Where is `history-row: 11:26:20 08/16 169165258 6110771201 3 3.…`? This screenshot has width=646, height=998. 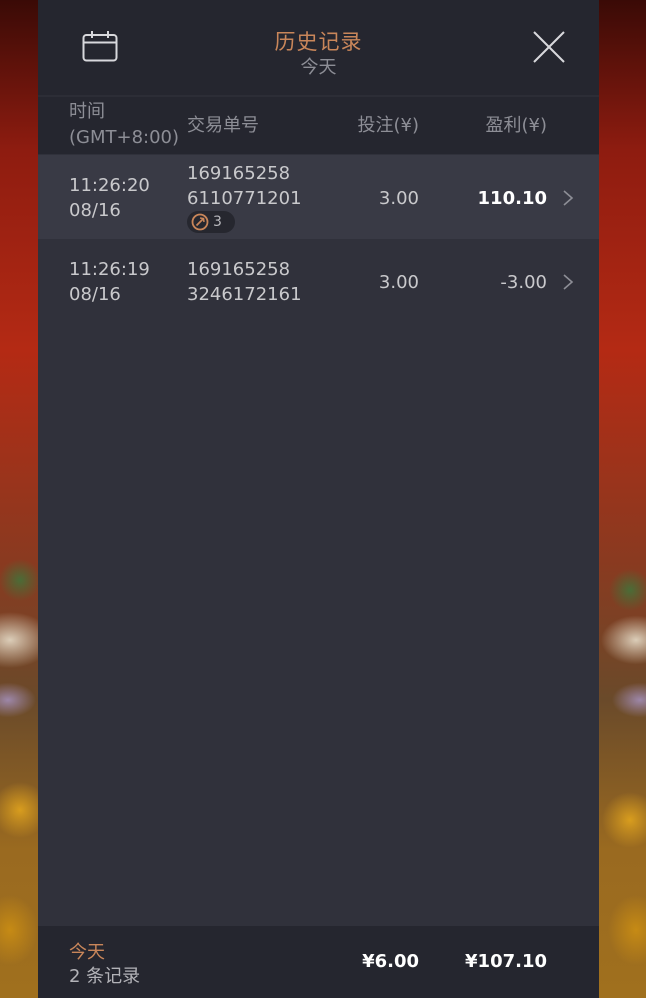
history-row: 11:26:20 08/16 169165258 6110771201 3 3.… is located at coordinates (318, 197).